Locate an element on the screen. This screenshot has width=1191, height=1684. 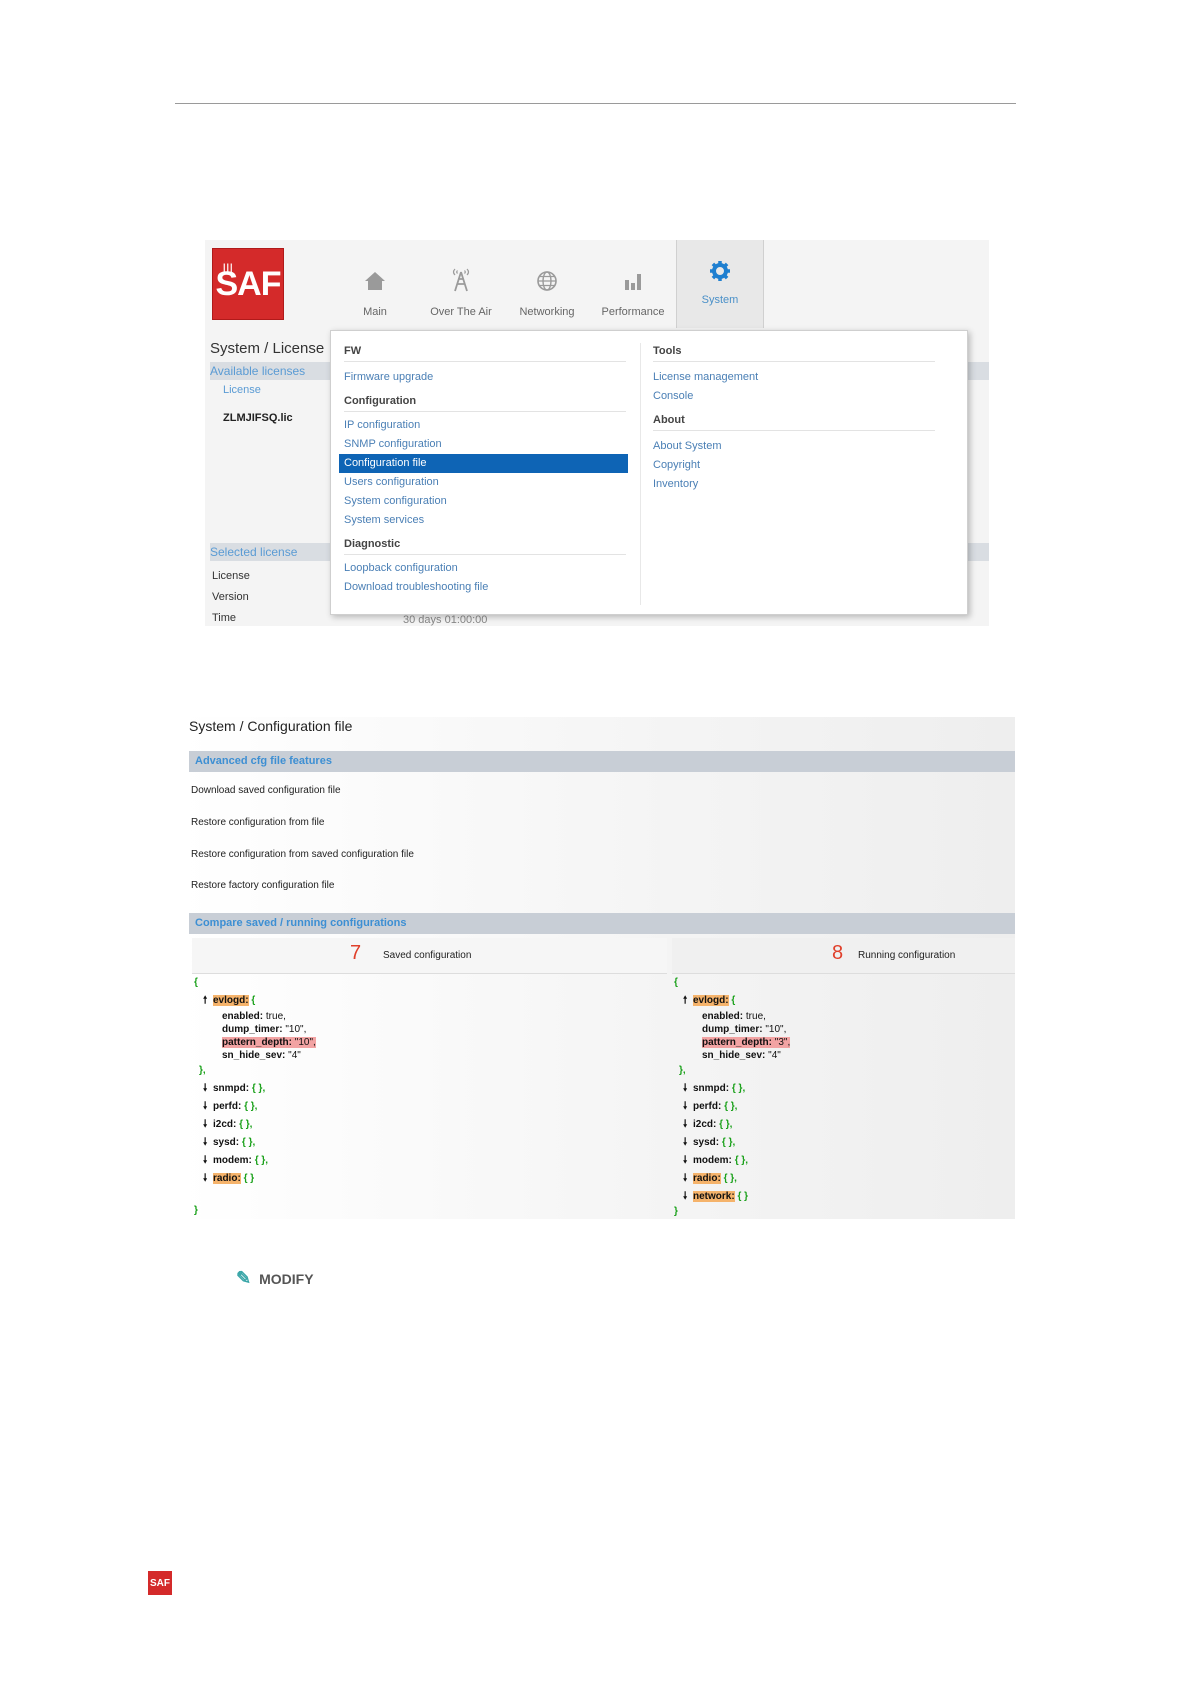
menu-item-download-troubleshooting: Download troubleshooting file is located at coordinates (486, 587).